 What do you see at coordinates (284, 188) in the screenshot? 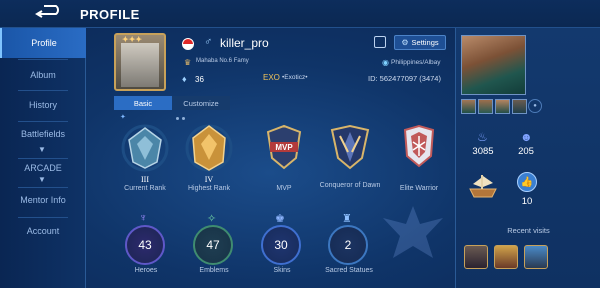
I see `achievement-label: MVP` at bounding box center [284, 188].